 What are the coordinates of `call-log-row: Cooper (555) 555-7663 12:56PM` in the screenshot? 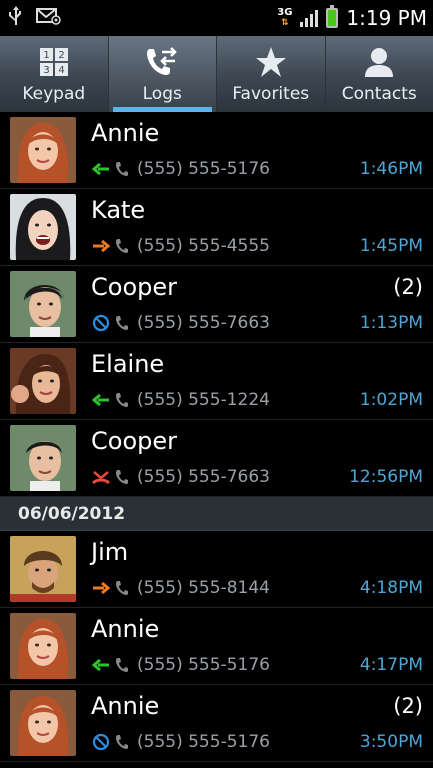 It's located at (216, 458).